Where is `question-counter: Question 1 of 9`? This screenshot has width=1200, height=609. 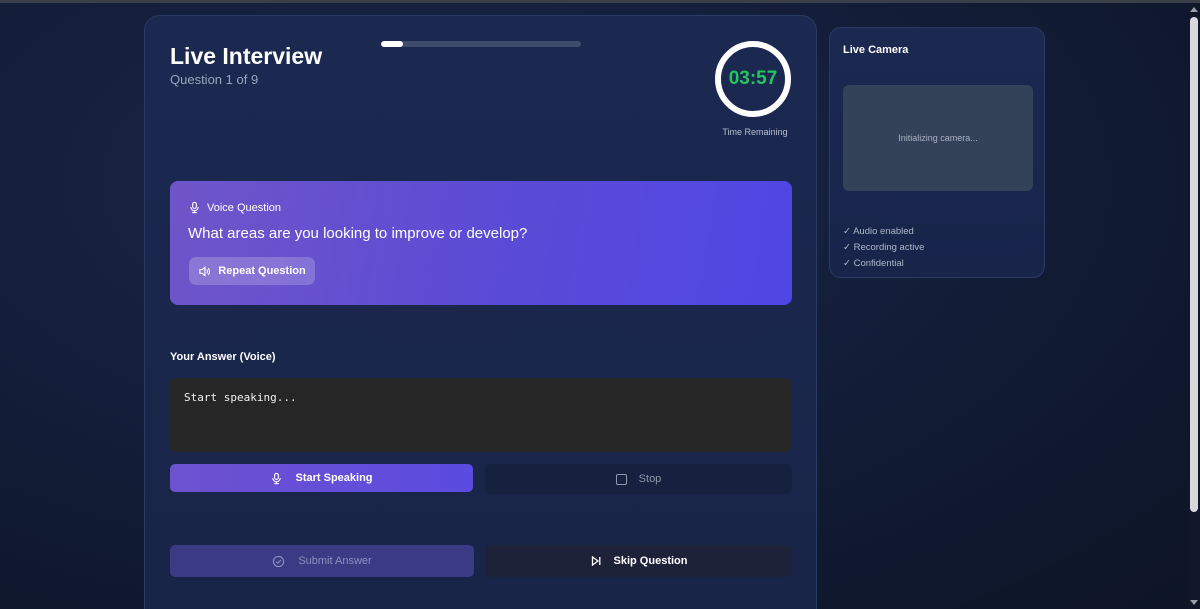
question-counter: Question 1 of 9 is located at coordinates (214, 79).